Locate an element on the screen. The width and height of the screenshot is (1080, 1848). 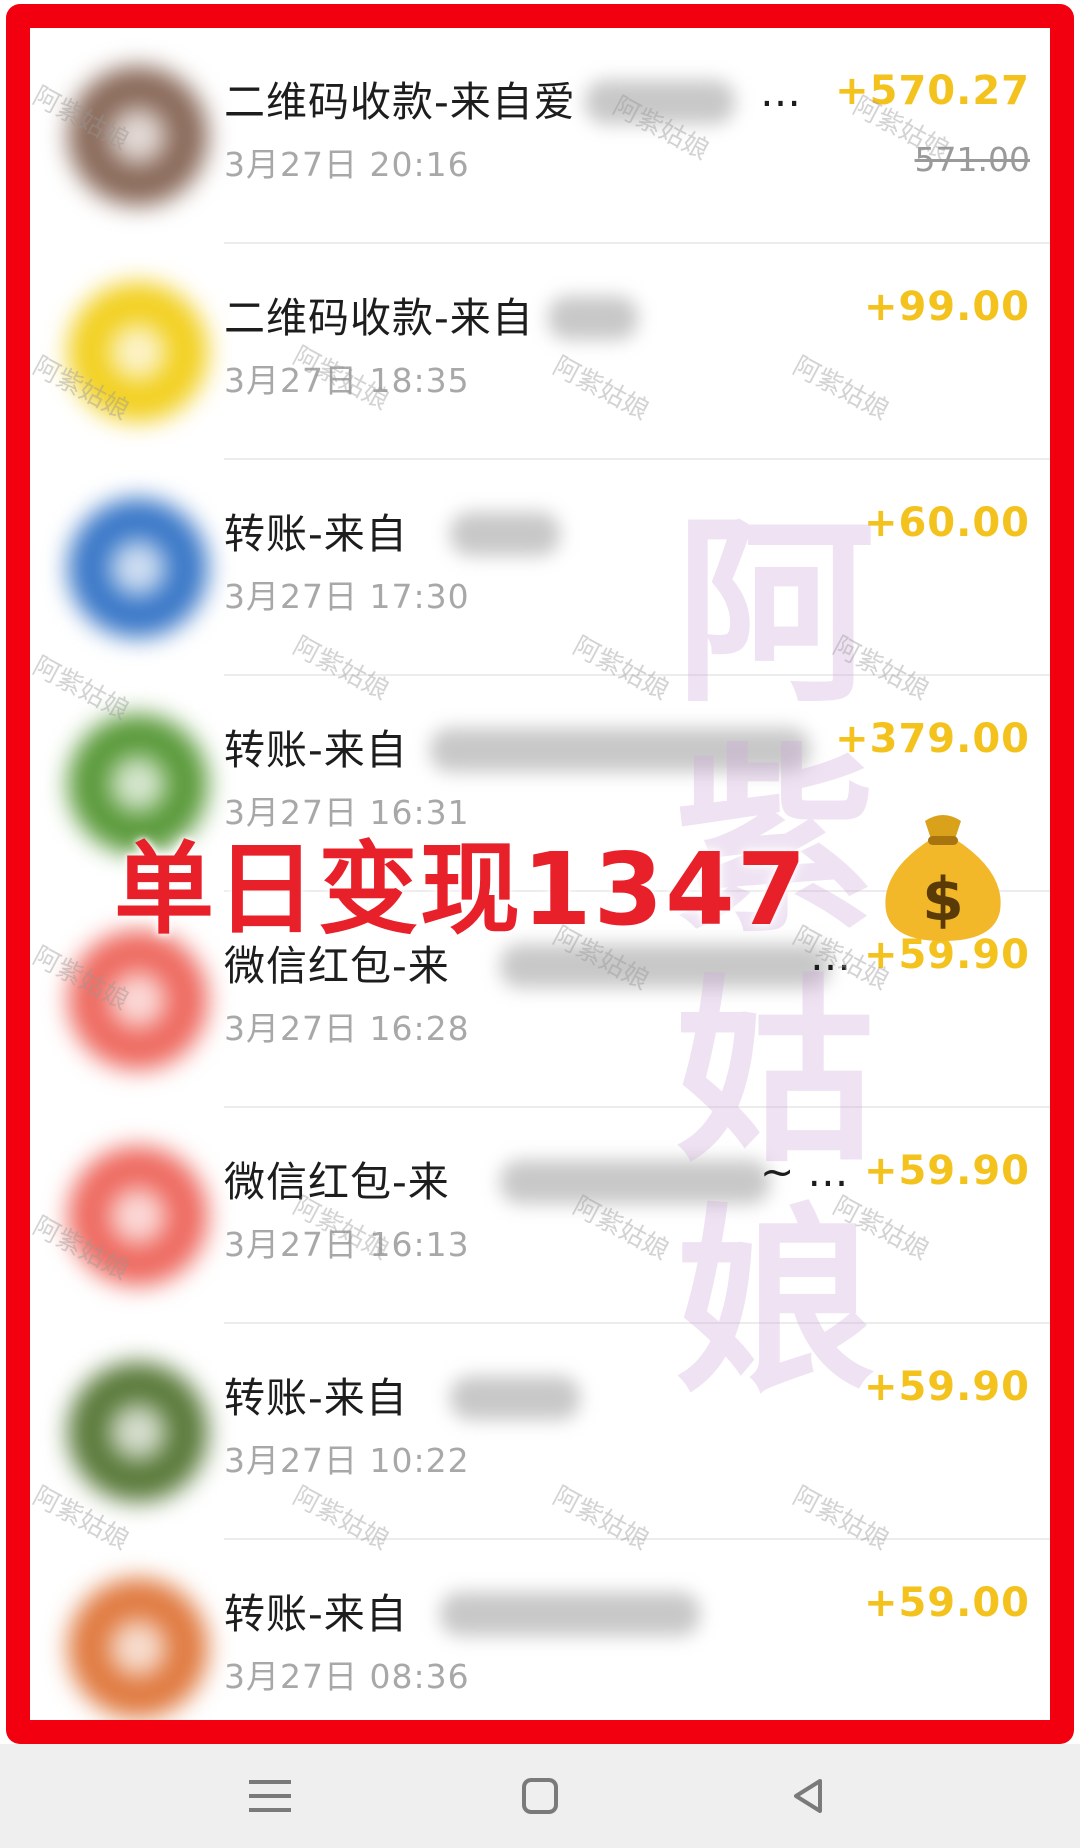
money-bag-icon: $ is located at coordinates (943, 878).